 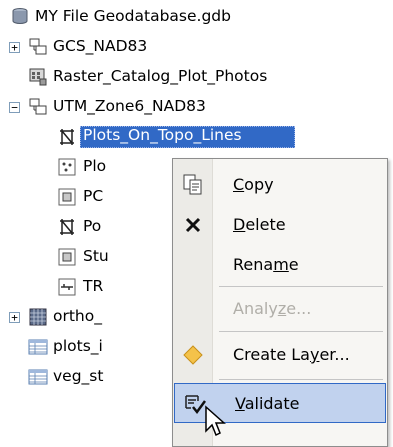 I want to click on line-feature-class-icon, so click(x=67, y=287).